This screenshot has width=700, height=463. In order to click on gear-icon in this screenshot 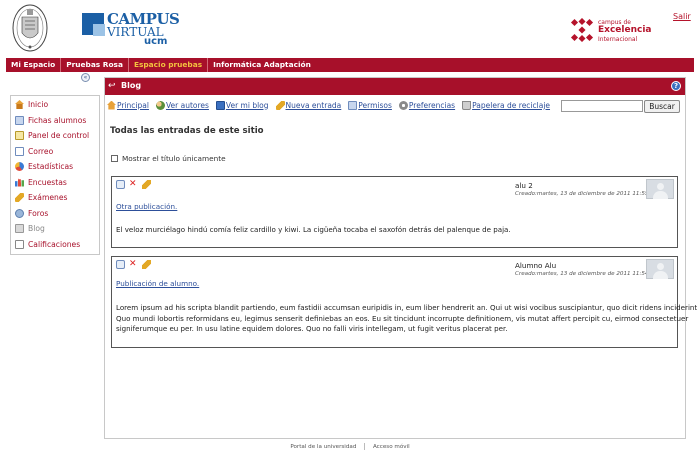, I will do `click(403, 105)`.